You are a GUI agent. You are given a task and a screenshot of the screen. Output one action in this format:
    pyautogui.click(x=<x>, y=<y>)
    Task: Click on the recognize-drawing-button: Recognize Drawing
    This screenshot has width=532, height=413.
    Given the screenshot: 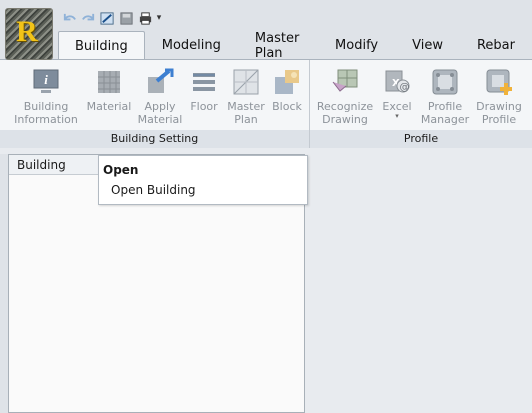 What is the action you would take?
    pyautogui.click(x=345, y=96)
    